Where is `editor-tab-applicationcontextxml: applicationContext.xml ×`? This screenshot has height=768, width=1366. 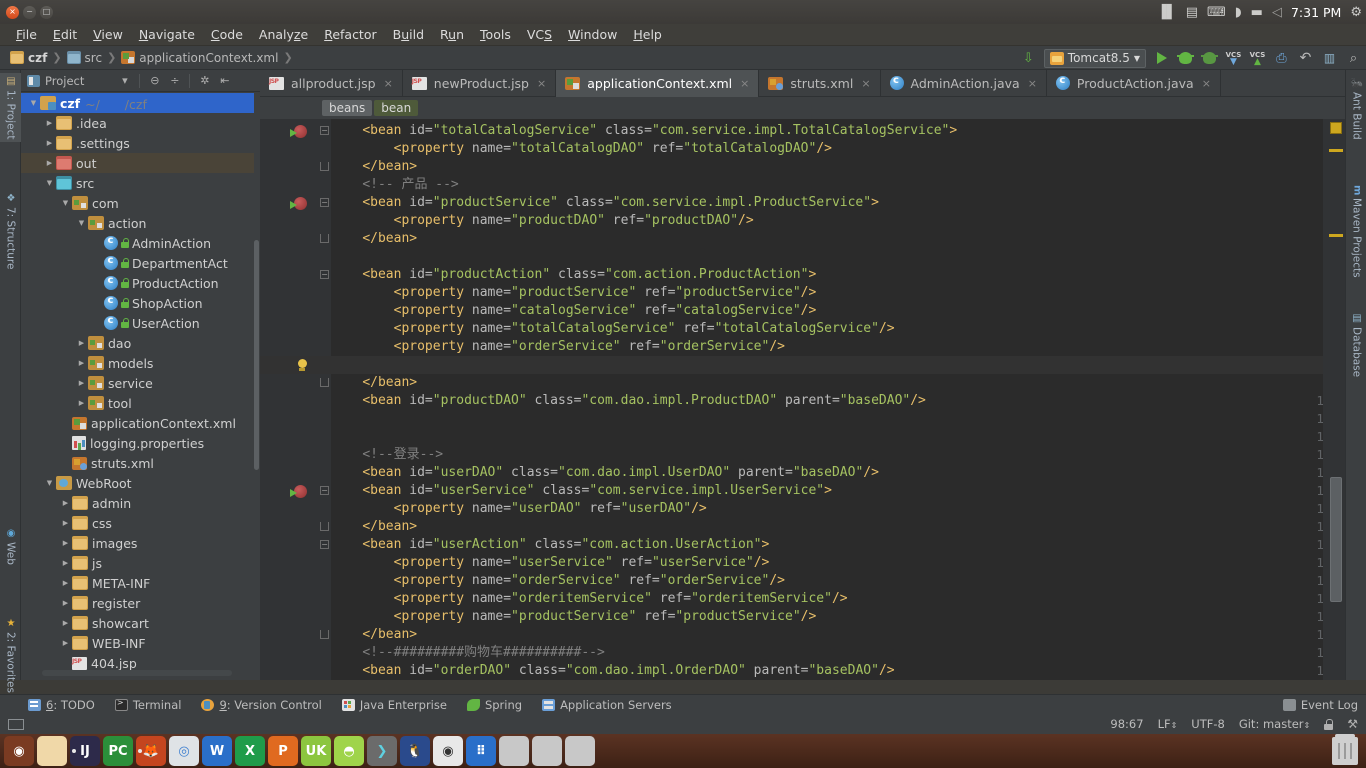 editor-tab-applicationcontextxml: applicationContext.xml × is located at coordinates (658, 83).